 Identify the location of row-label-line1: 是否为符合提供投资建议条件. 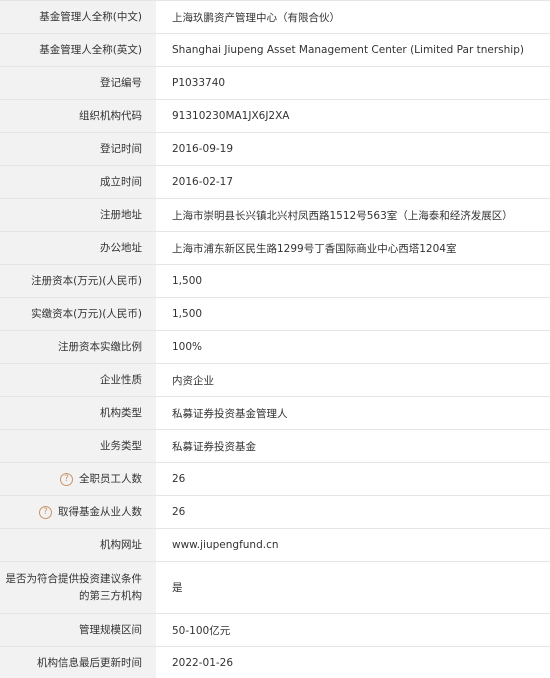
(74, 578).